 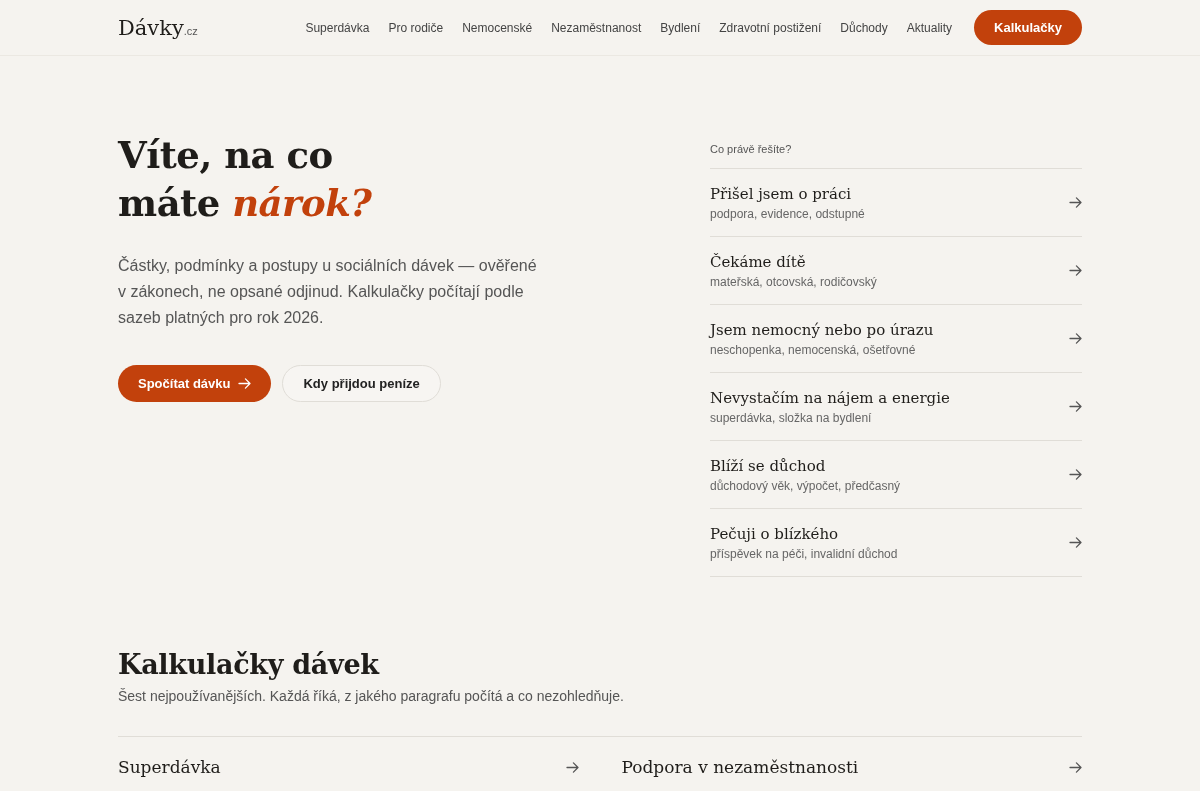 I want to click on situation-link: Blíží se důchod důchodový věk, výpočet, předčasný, so click(x=896, y=475).